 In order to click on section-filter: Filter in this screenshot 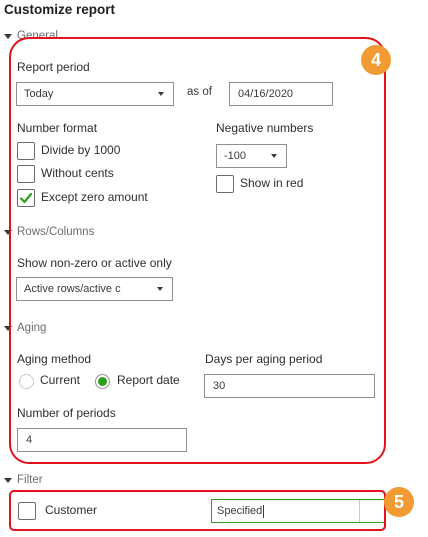, I will do `click(23, 480)`.